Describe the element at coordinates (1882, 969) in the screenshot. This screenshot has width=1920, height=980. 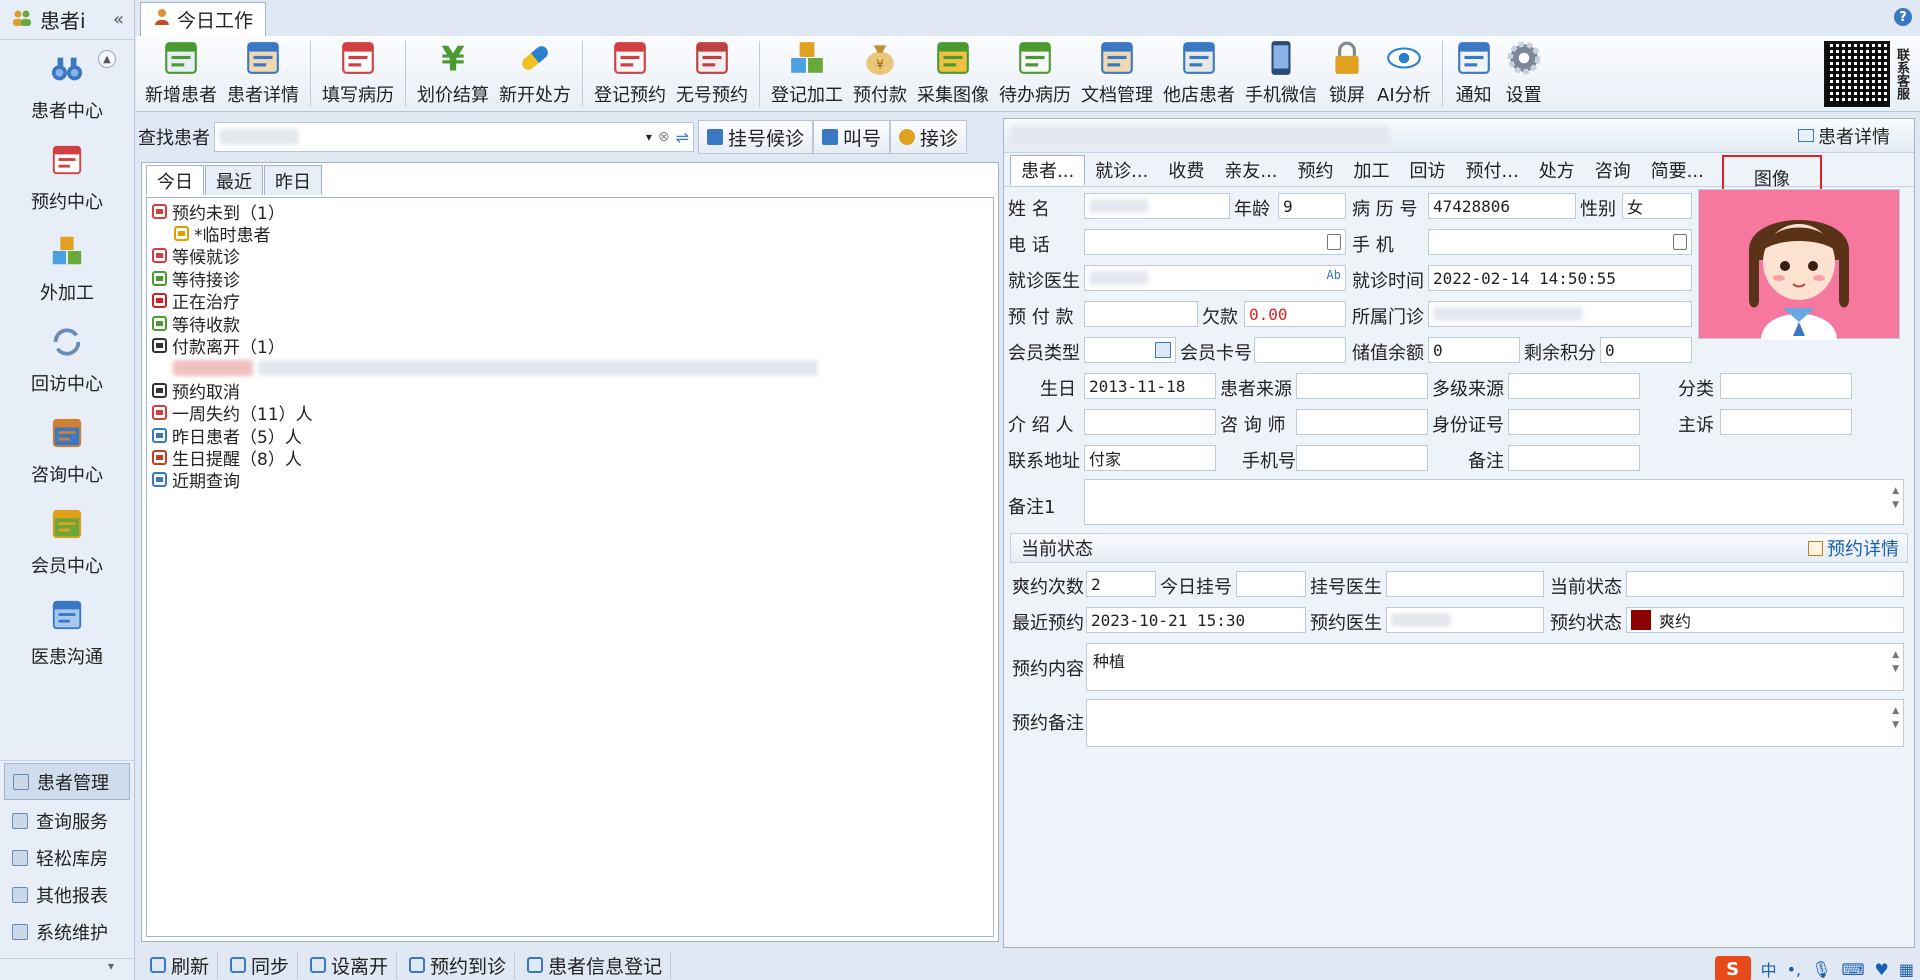
I see `skin-icon: ♥` at that location.